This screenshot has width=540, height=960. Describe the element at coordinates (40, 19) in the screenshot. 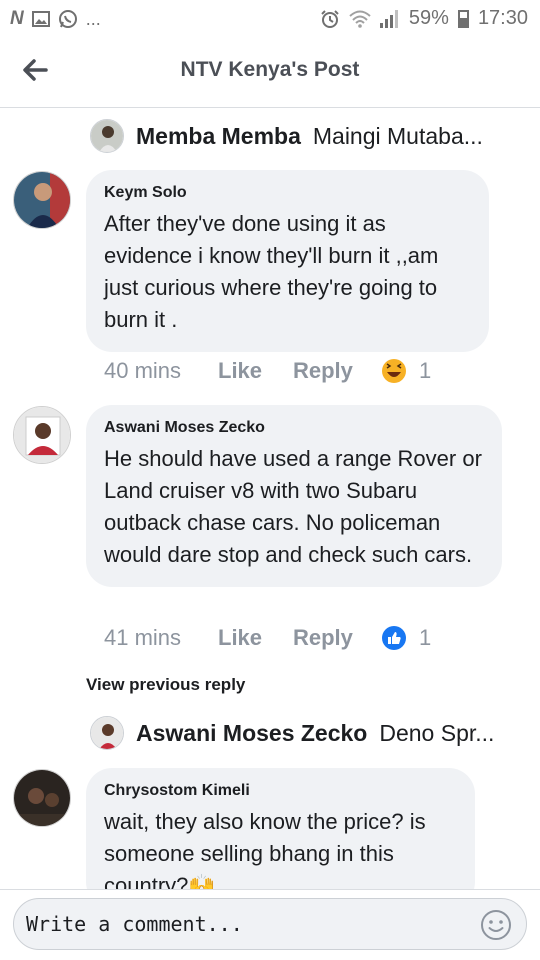

I see `gallery-icon` at that location.